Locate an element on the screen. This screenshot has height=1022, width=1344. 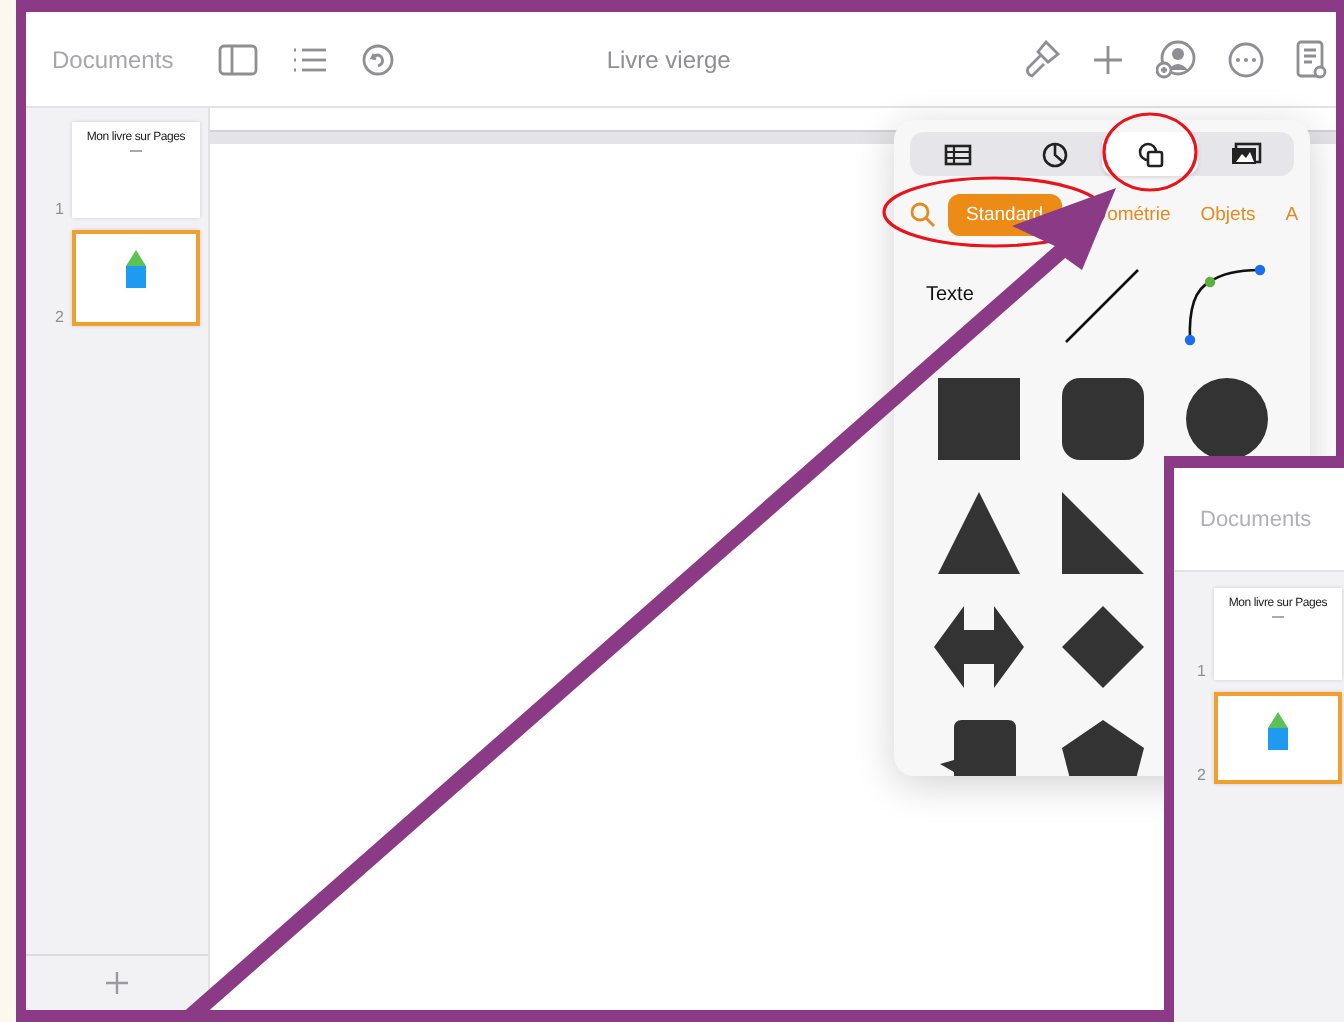
category-tab: A is located at coordinates (1292, 214).